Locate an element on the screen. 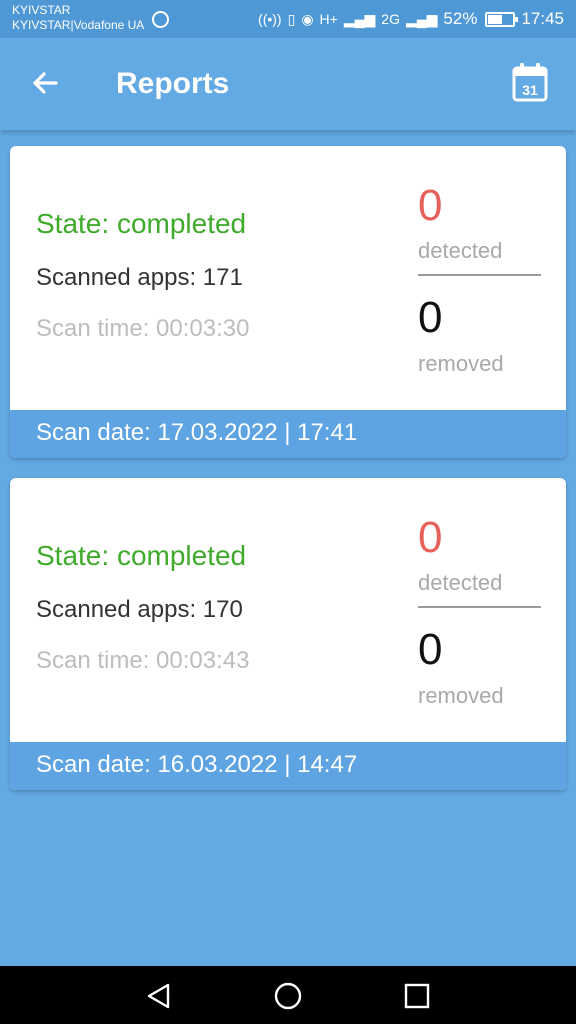 This screenshot has width=576, height=1024. recents-square-icon is located at coordinates (417, 996).